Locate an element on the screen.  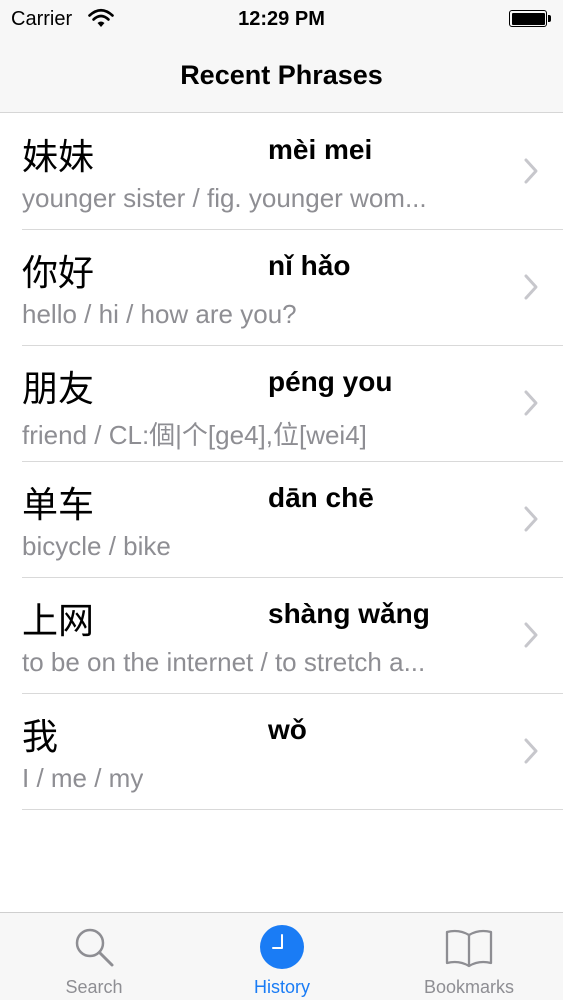
tab-history: History is located at coordinates (282, 956).